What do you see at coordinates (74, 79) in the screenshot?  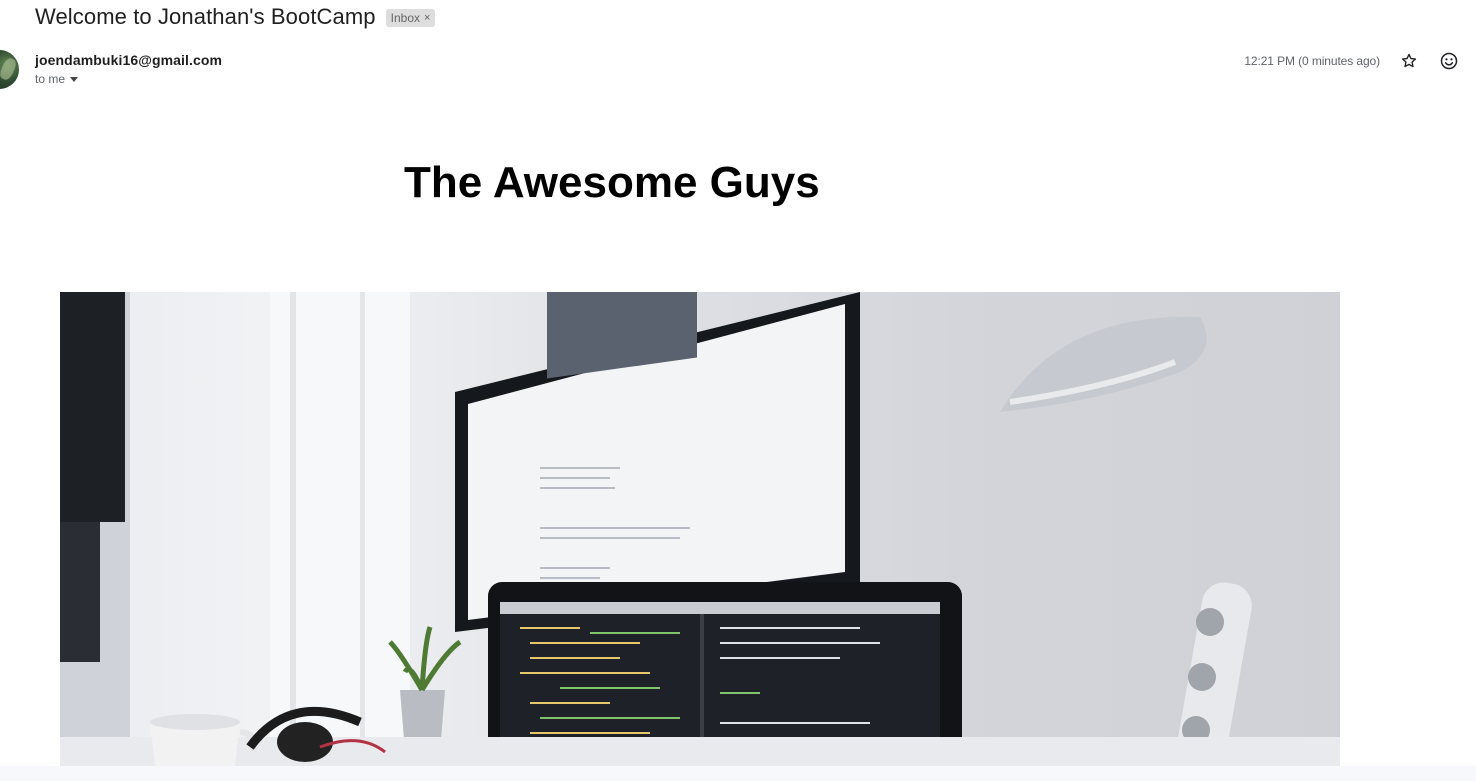 I see `chevron-down-icon` at bounding box center [74, 79].